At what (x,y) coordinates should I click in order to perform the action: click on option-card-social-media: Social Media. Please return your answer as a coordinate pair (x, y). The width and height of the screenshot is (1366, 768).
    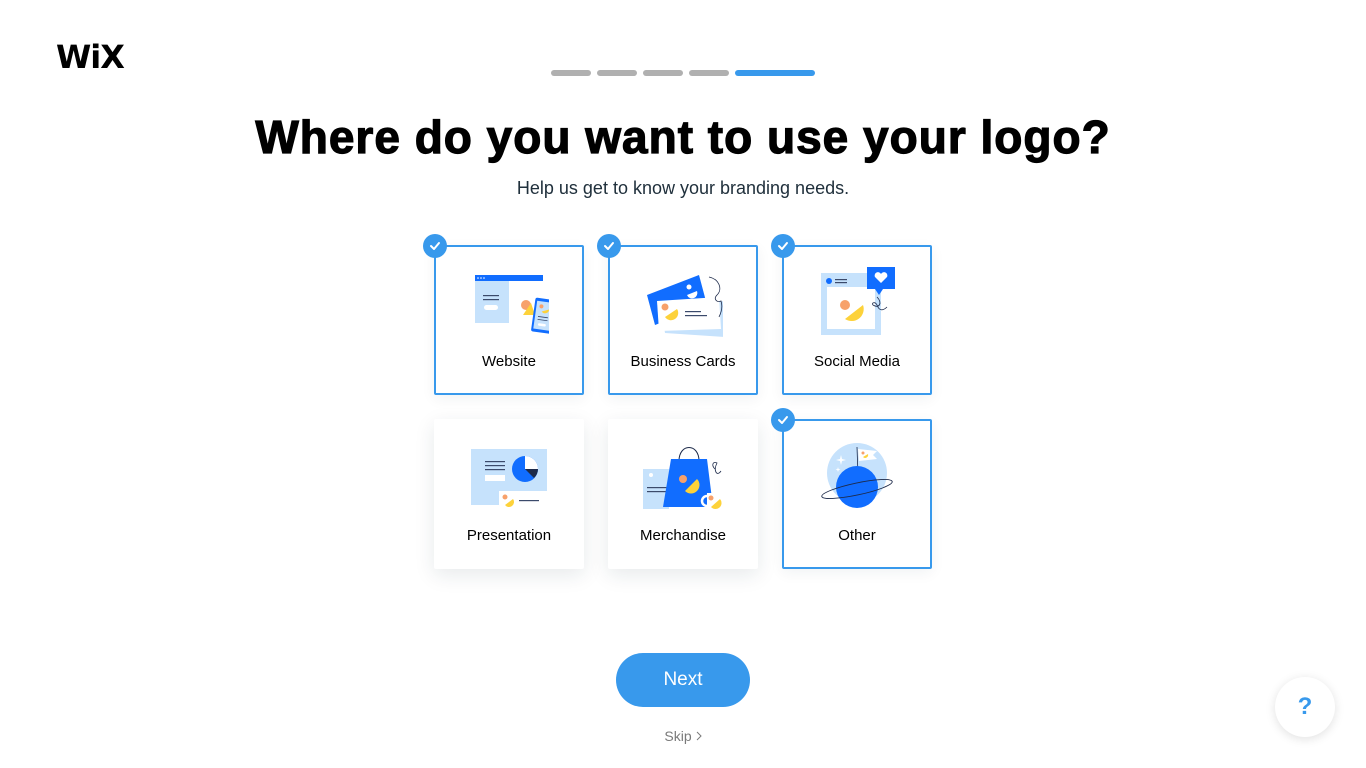
    Looking at the image, I should click on (851, 314).